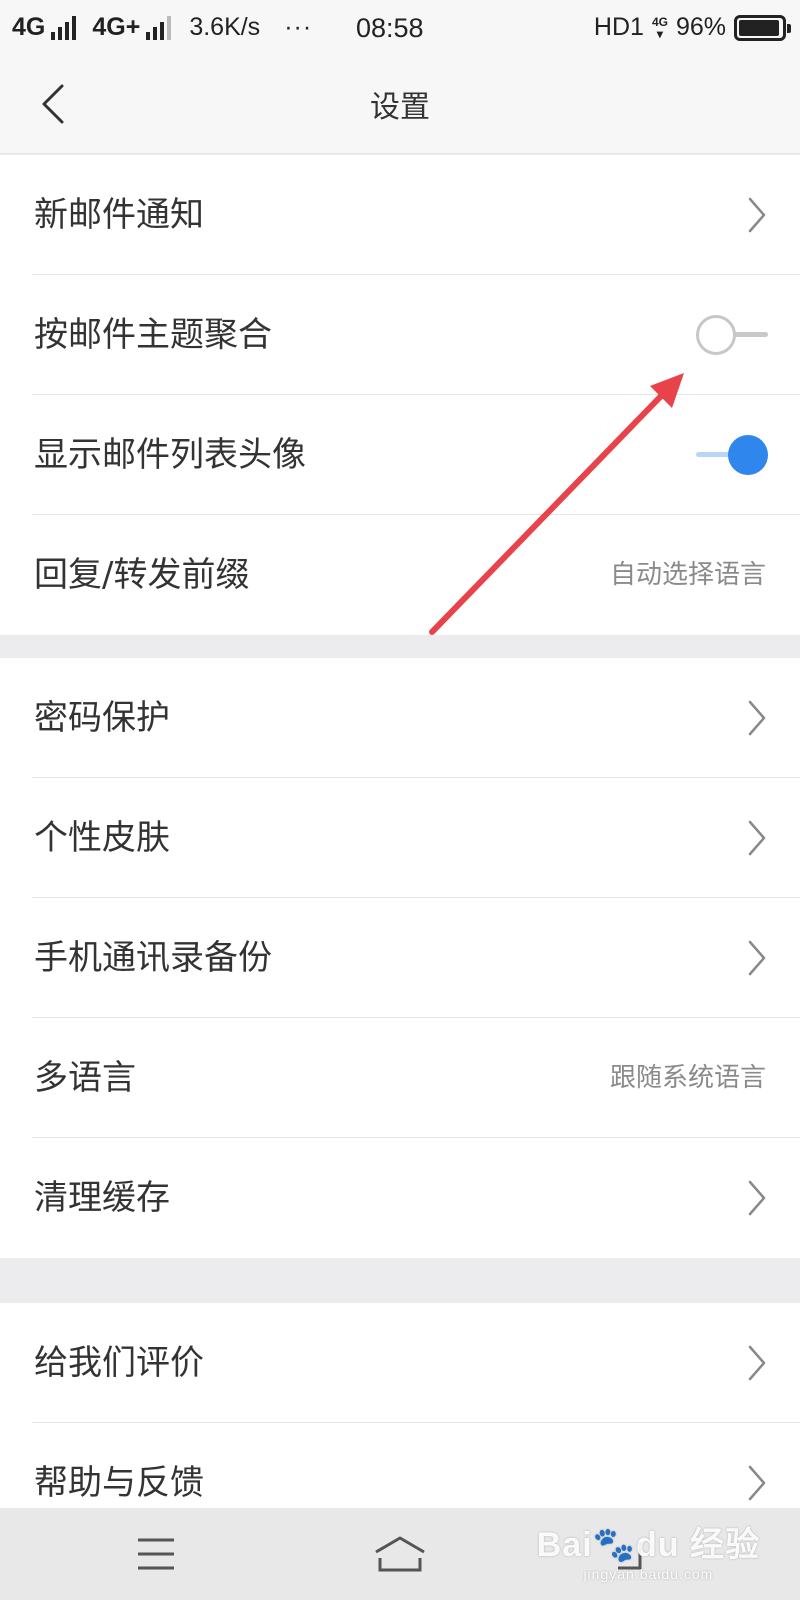 The image size is (800, 1600). I want to click on data-activity-icon: 4G ▾, so click(659, 27).